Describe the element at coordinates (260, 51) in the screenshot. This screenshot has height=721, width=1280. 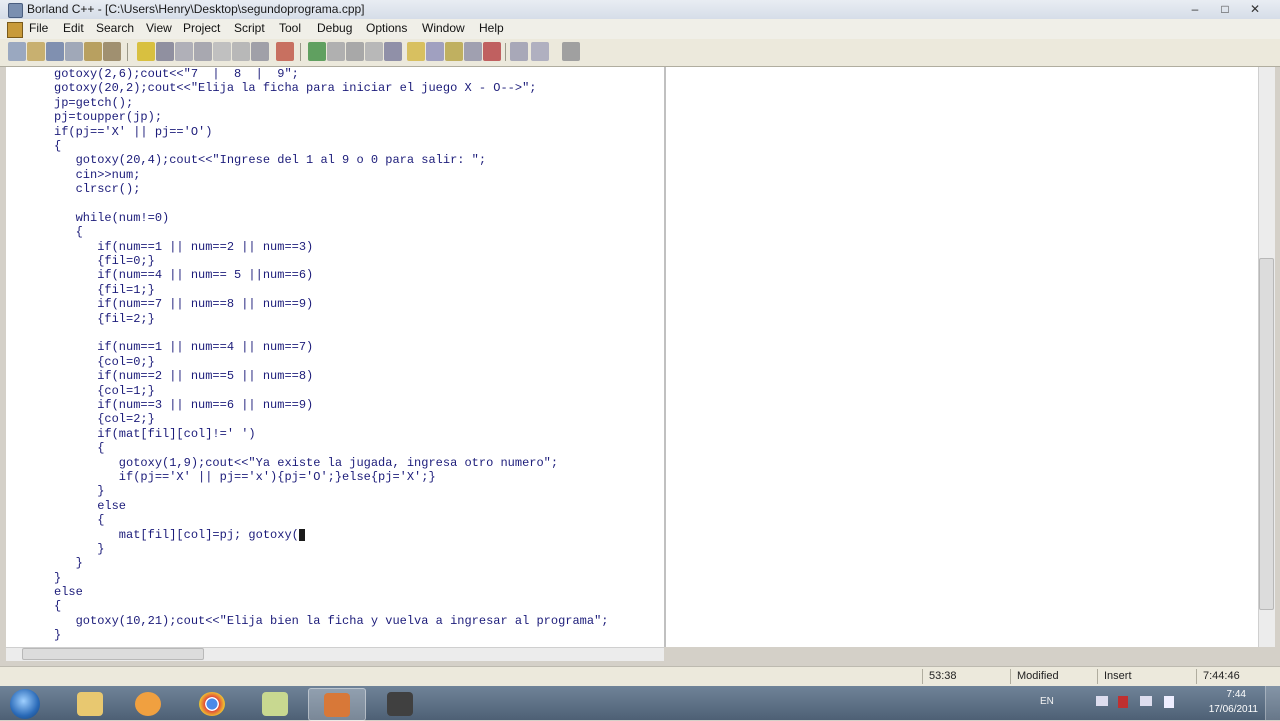
I see `step-icon` at that location.